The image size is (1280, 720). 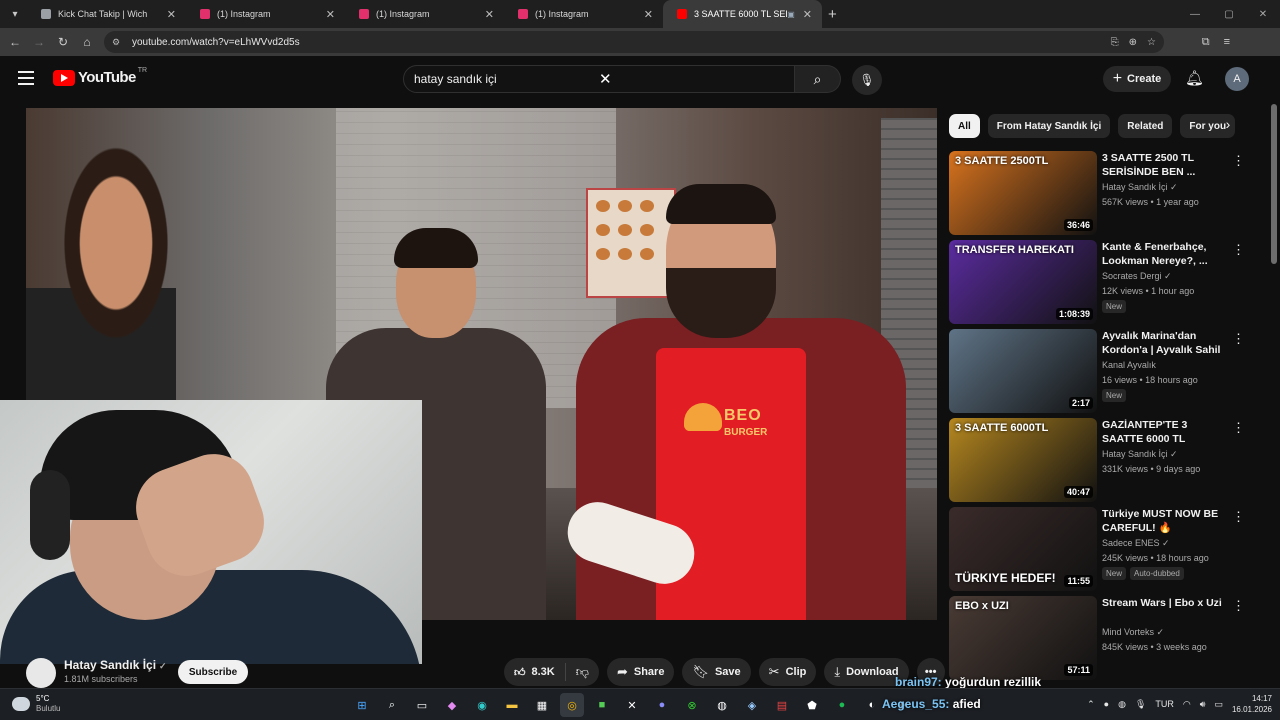 I want to click on search-input: hatay sandık içi ✕, so click(x=599, y=79).